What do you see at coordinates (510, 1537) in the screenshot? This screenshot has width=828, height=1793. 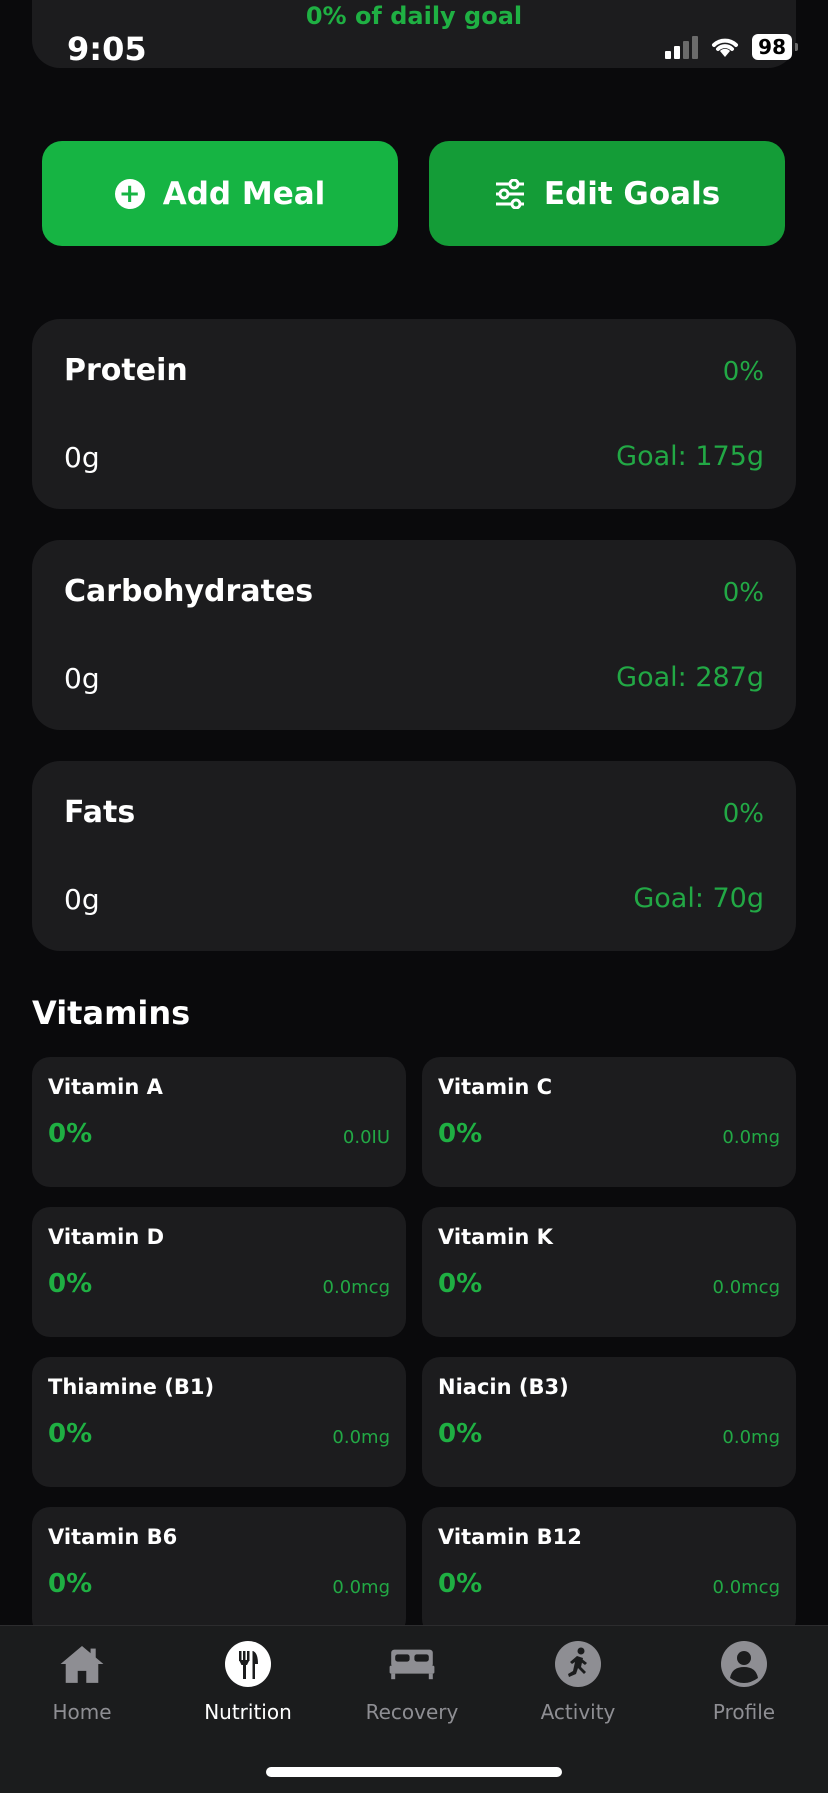 I see `vitamin-name: Vitamin B12` at bounding box center [510, 1537].